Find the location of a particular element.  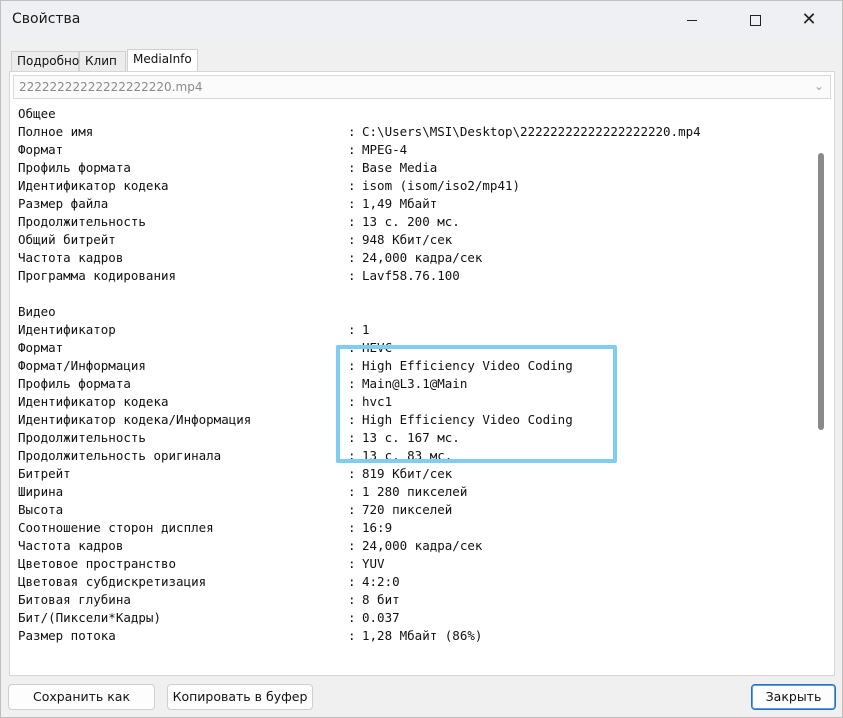

info-row-value: 1,28 Мбайт (86%) is located at coordinates (422, 635).